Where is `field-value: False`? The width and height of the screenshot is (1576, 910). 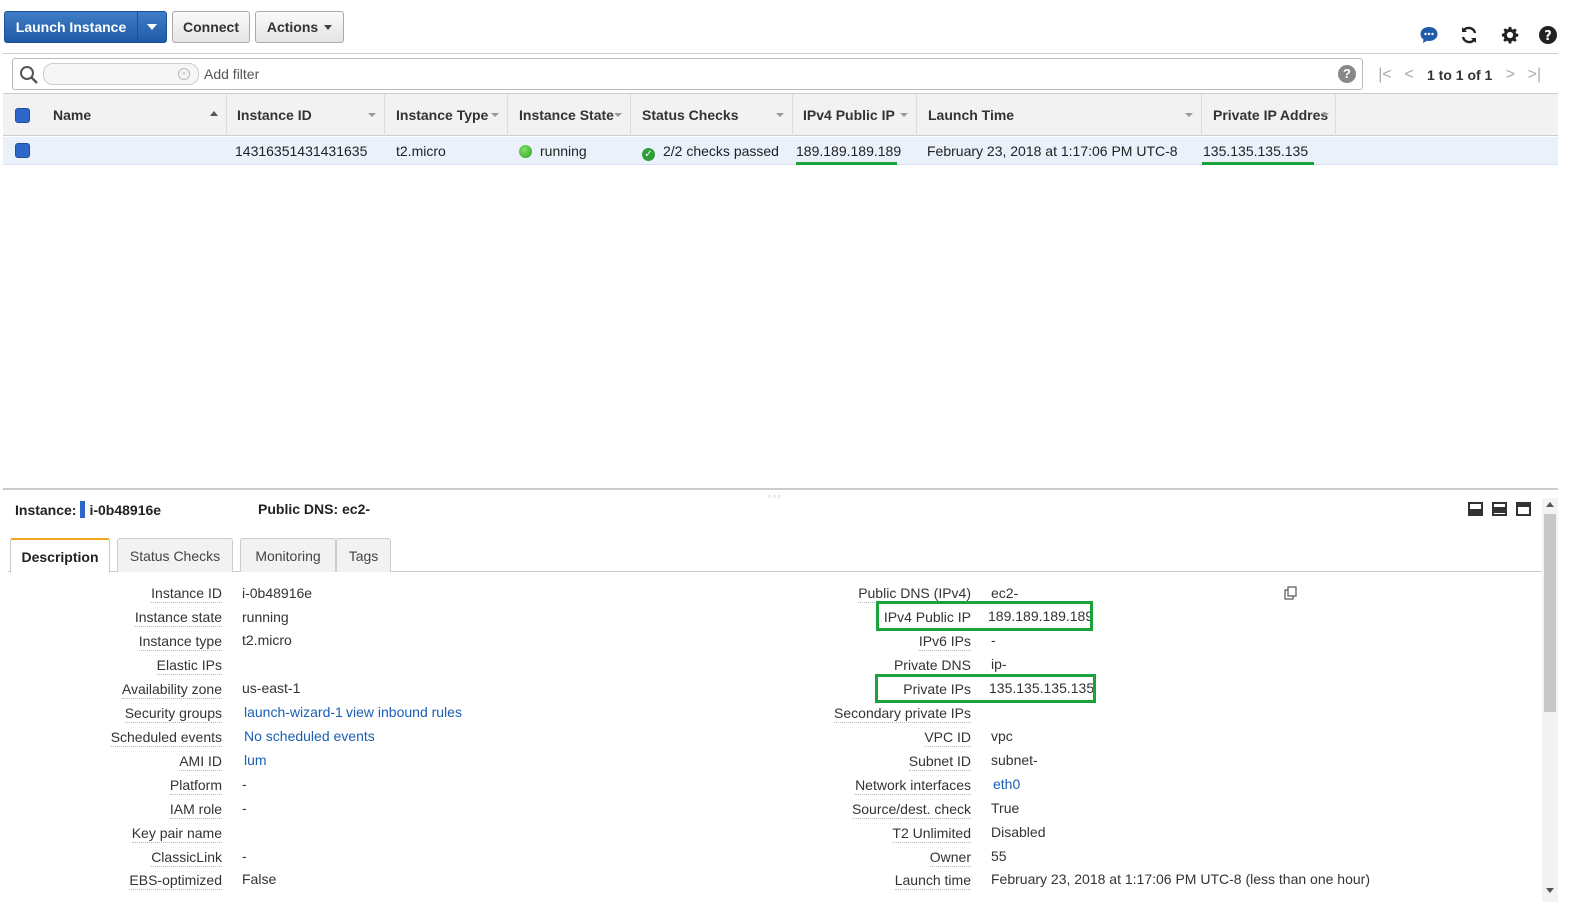
field-value: False is located at coordinates (259, 879).